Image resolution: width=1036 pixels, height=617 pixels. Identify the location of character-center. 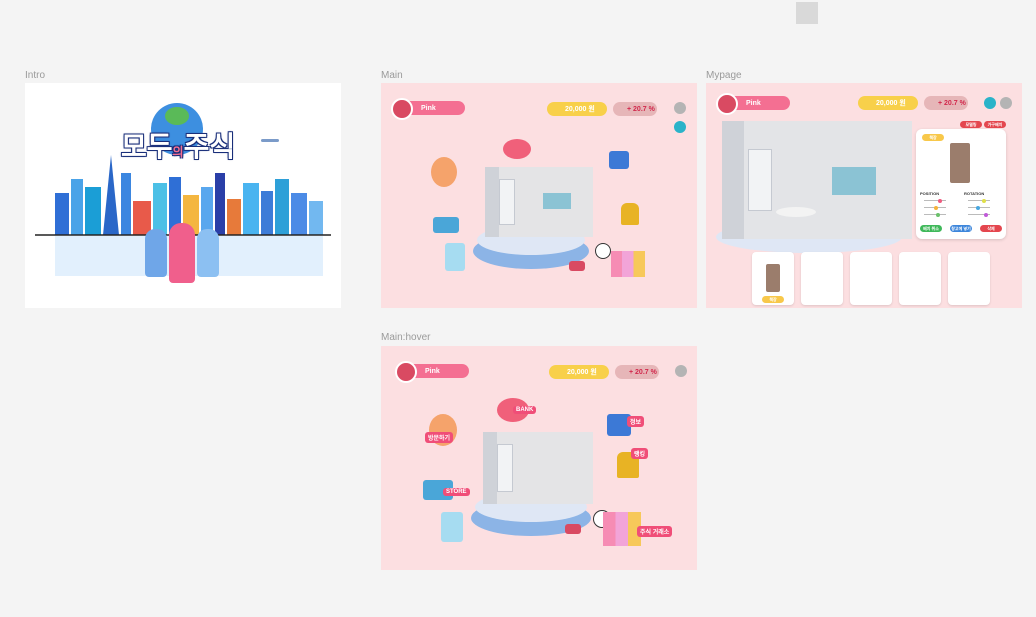
(182, 253).